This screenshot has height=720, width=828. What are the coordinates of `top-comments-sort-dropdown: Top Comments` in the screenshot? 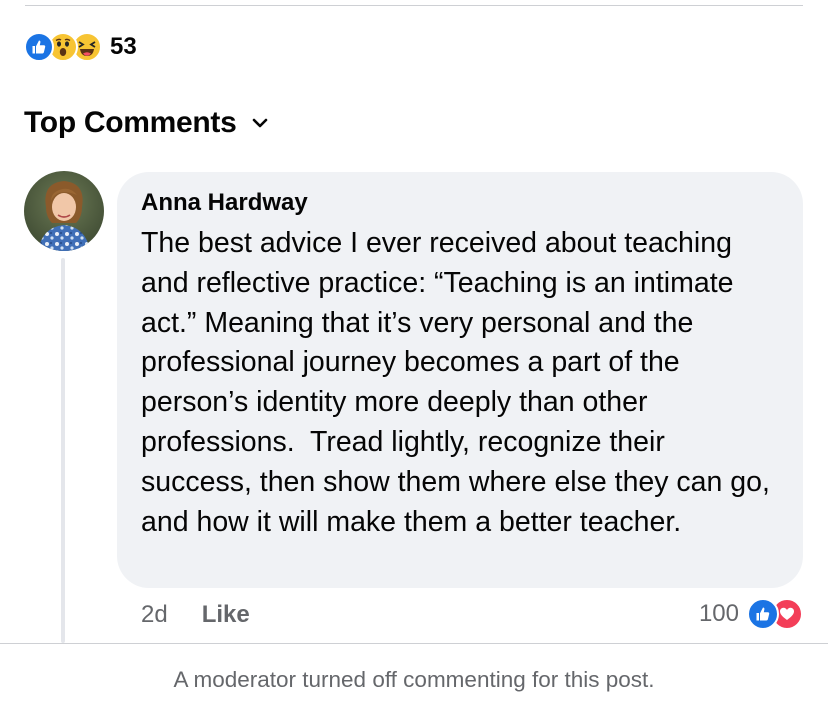 It's located at (146, 123).